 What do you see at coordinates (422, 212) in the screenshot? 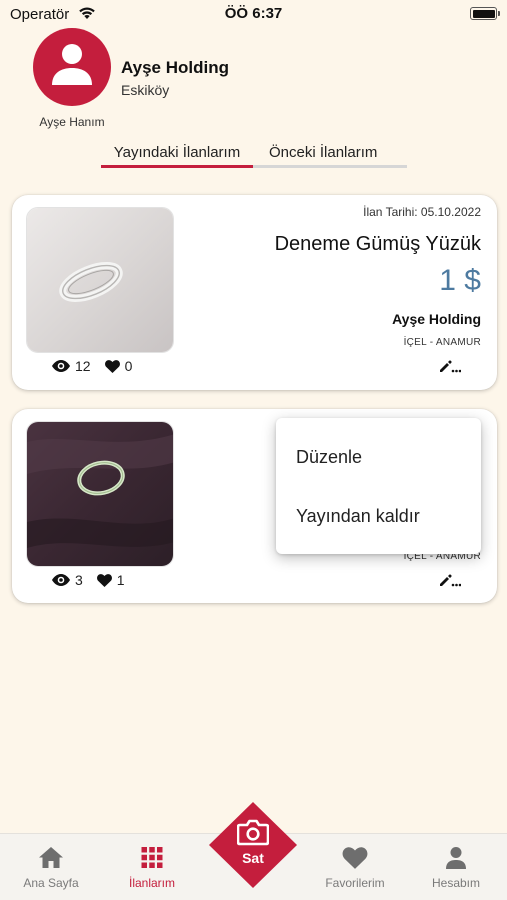
I see `listing-date: İlan Tarihi: 05.10.2022` at bounding box center [422, 212].